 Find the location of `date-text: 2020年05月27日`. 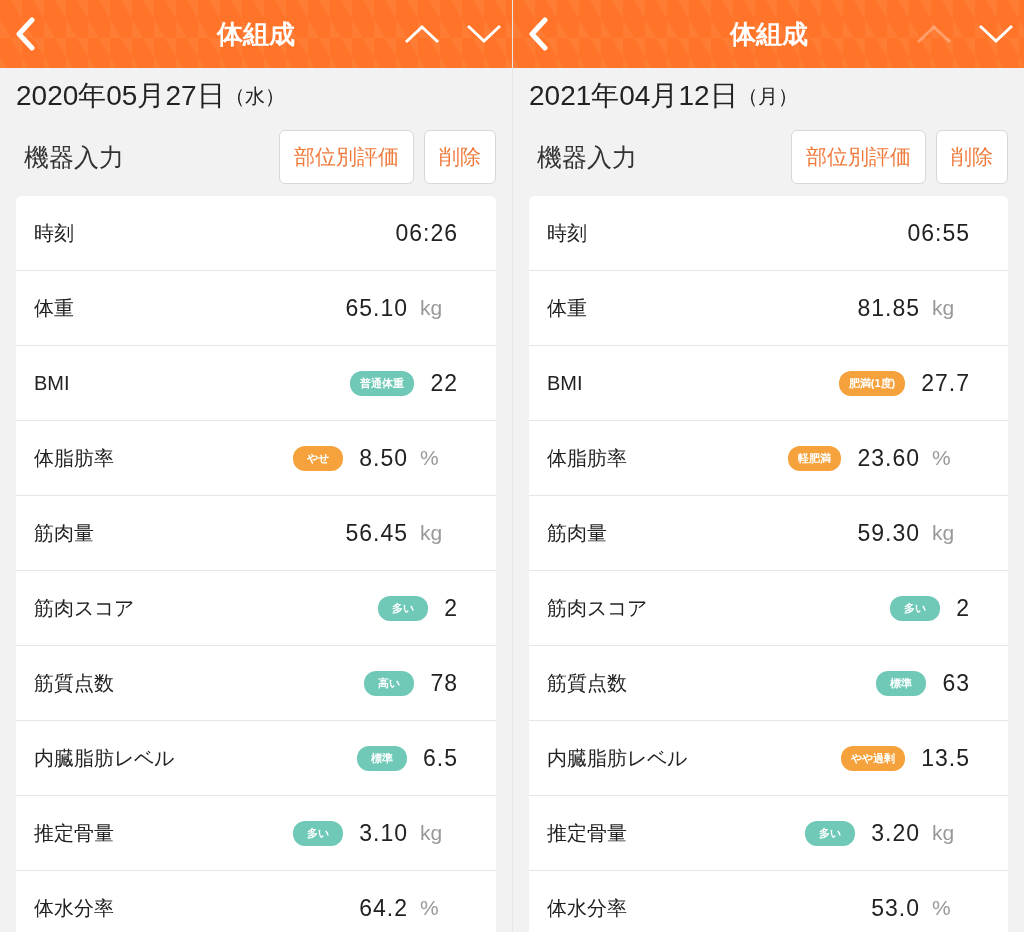

date-text: 2020年05月27日 is located at coordinates (120, 96).